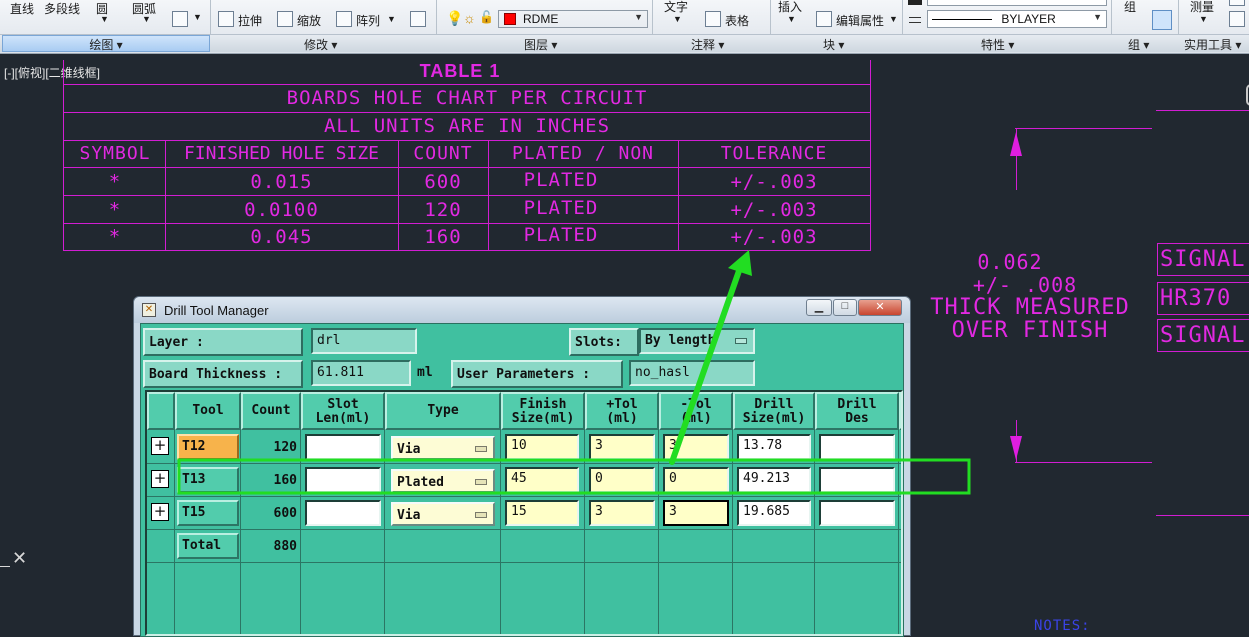 The height and width of the screenshot is (637, 1249). I want to click on window-titlebar: ✕ Drill Tool Manager ▁ □ ✕, so click(522, 310).